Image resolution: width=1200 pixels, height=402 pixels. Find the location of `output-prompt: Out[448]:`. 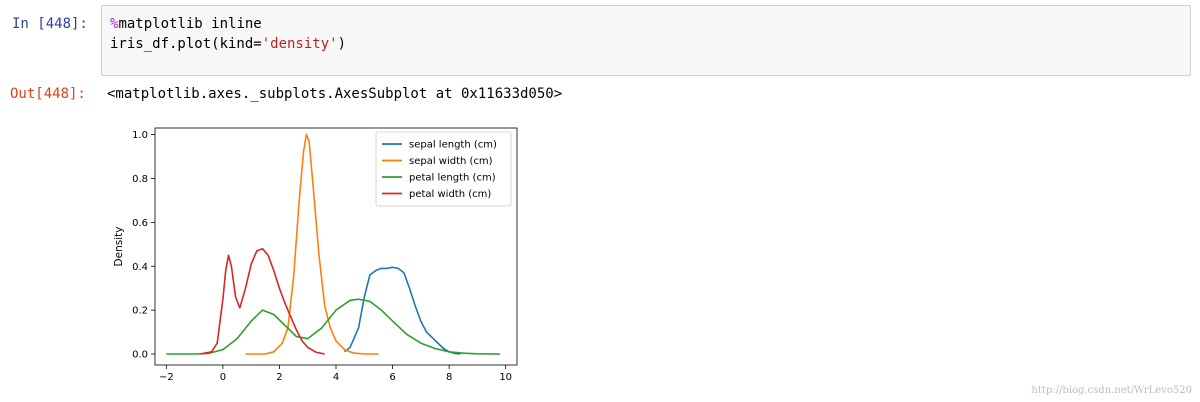

output-prompt: Out[448]: is located at coordinates (48, 94).